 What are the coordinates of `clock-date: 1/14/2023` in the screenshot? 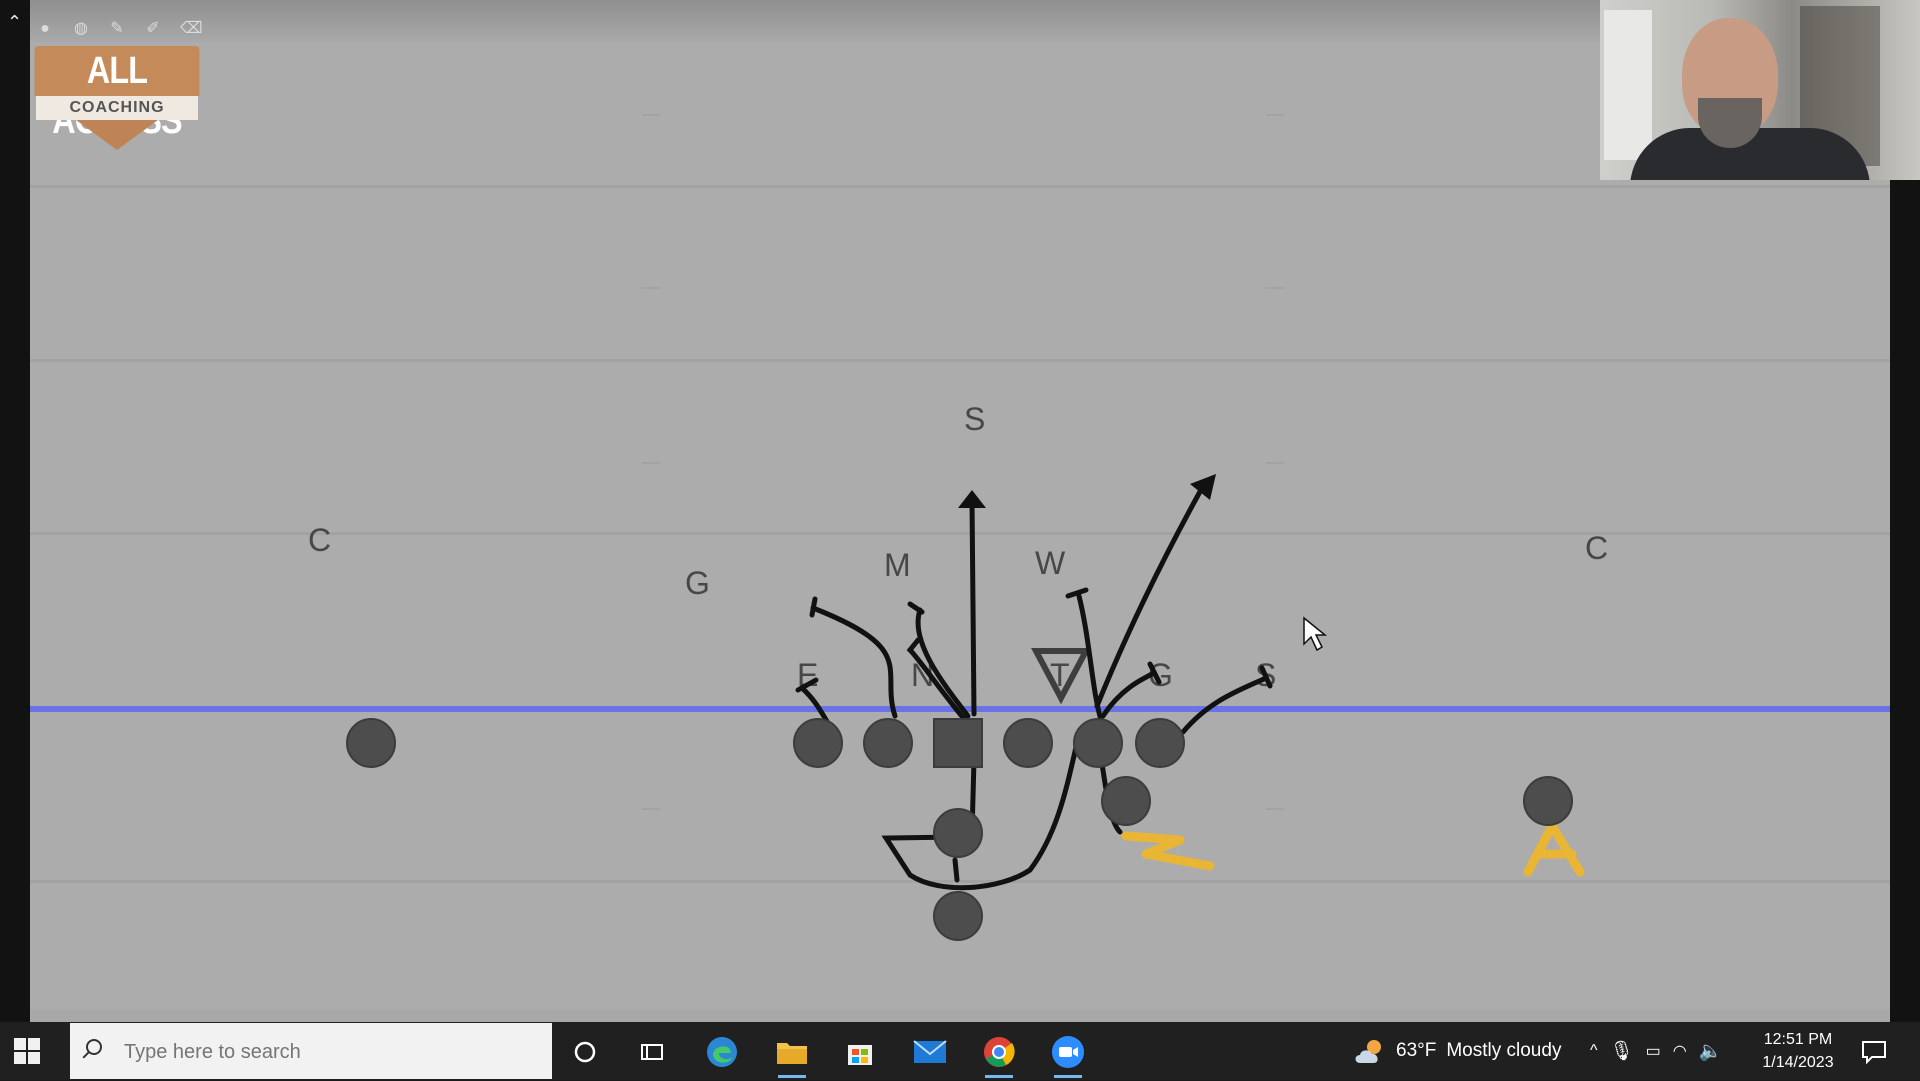 It's located at (1798, 1062).